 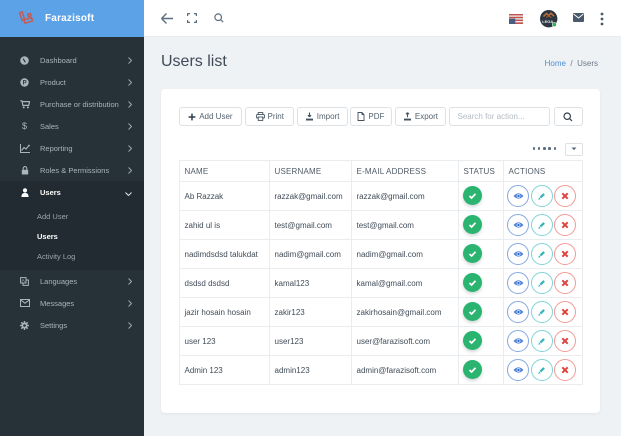 What do you see at coordinates (25, 83) in the screenshot?
I see `svg-text: P` at bounding box center [25, 83].